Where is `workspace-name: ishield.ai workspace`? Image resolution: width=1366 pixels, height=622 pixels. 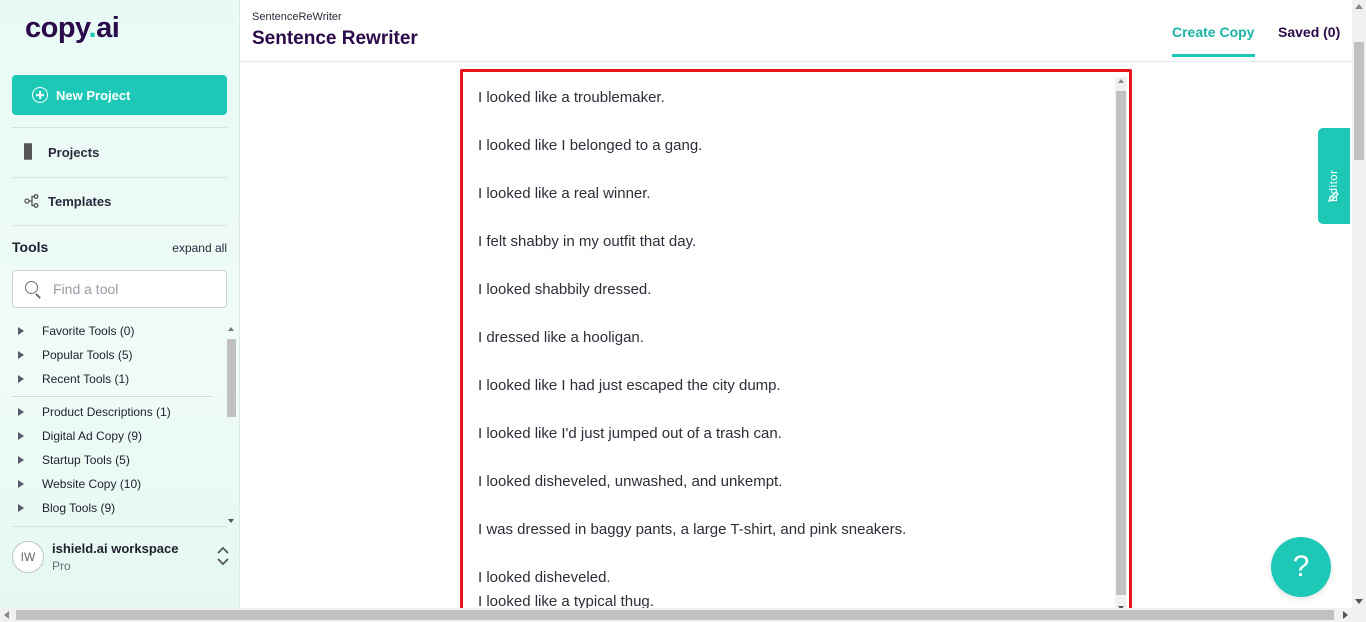
workspace-name: ishield.ai workspace is located at coordinates (115, 548).